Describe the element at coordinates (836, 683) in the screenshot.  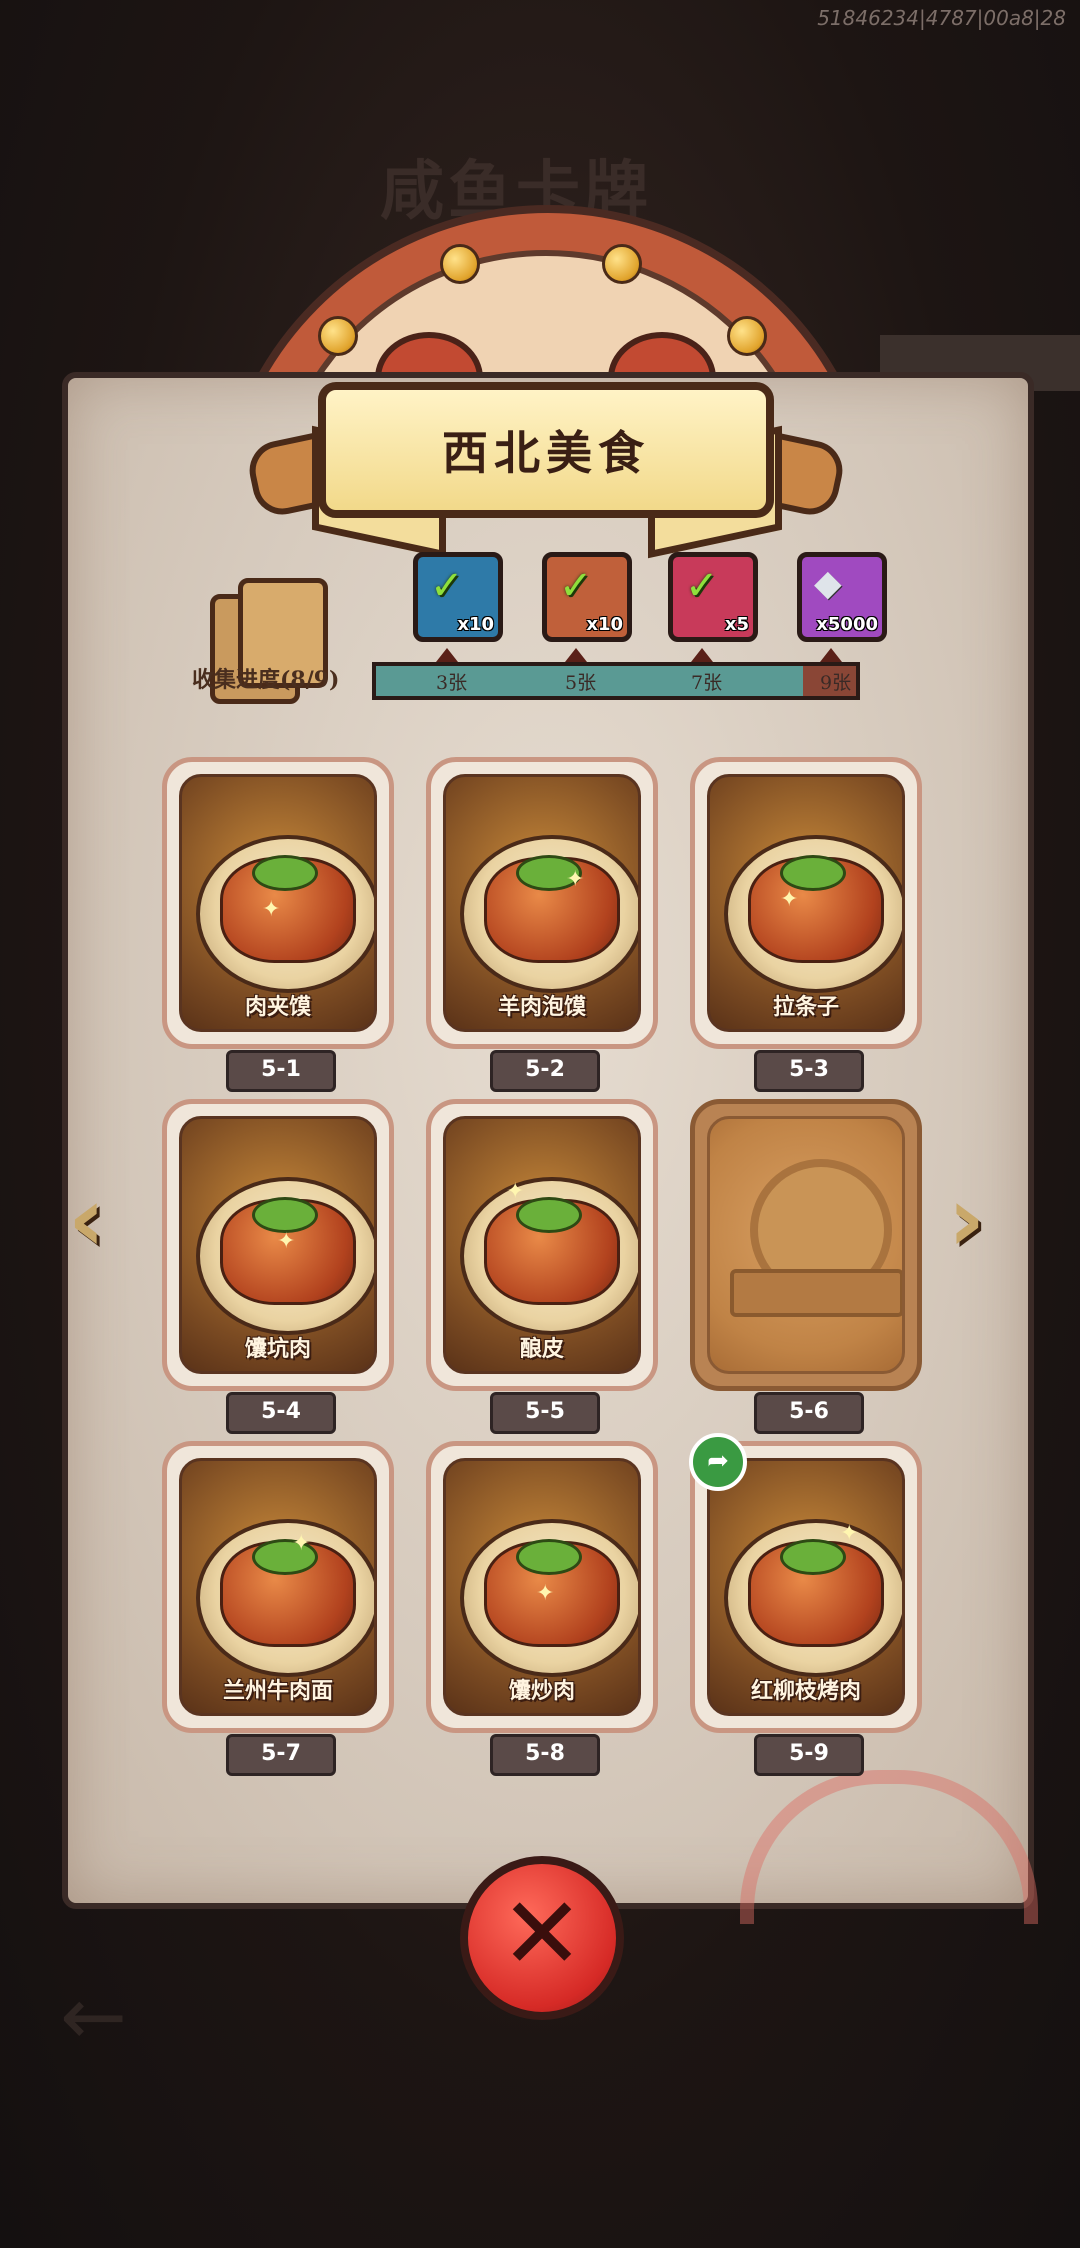
I see `milestone-label: 9张` at that location.